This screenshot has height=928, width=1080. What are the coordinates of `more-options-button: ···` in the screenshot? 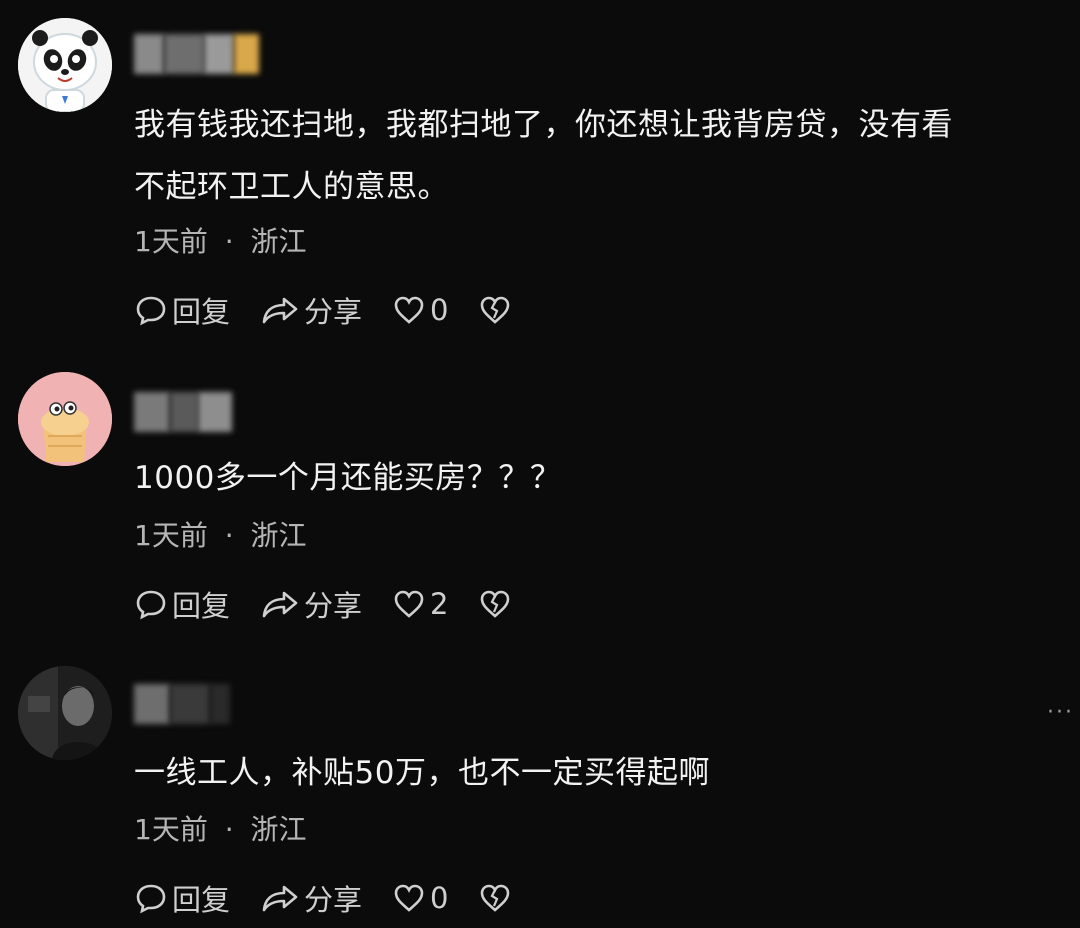 It's located at (1060, 712).